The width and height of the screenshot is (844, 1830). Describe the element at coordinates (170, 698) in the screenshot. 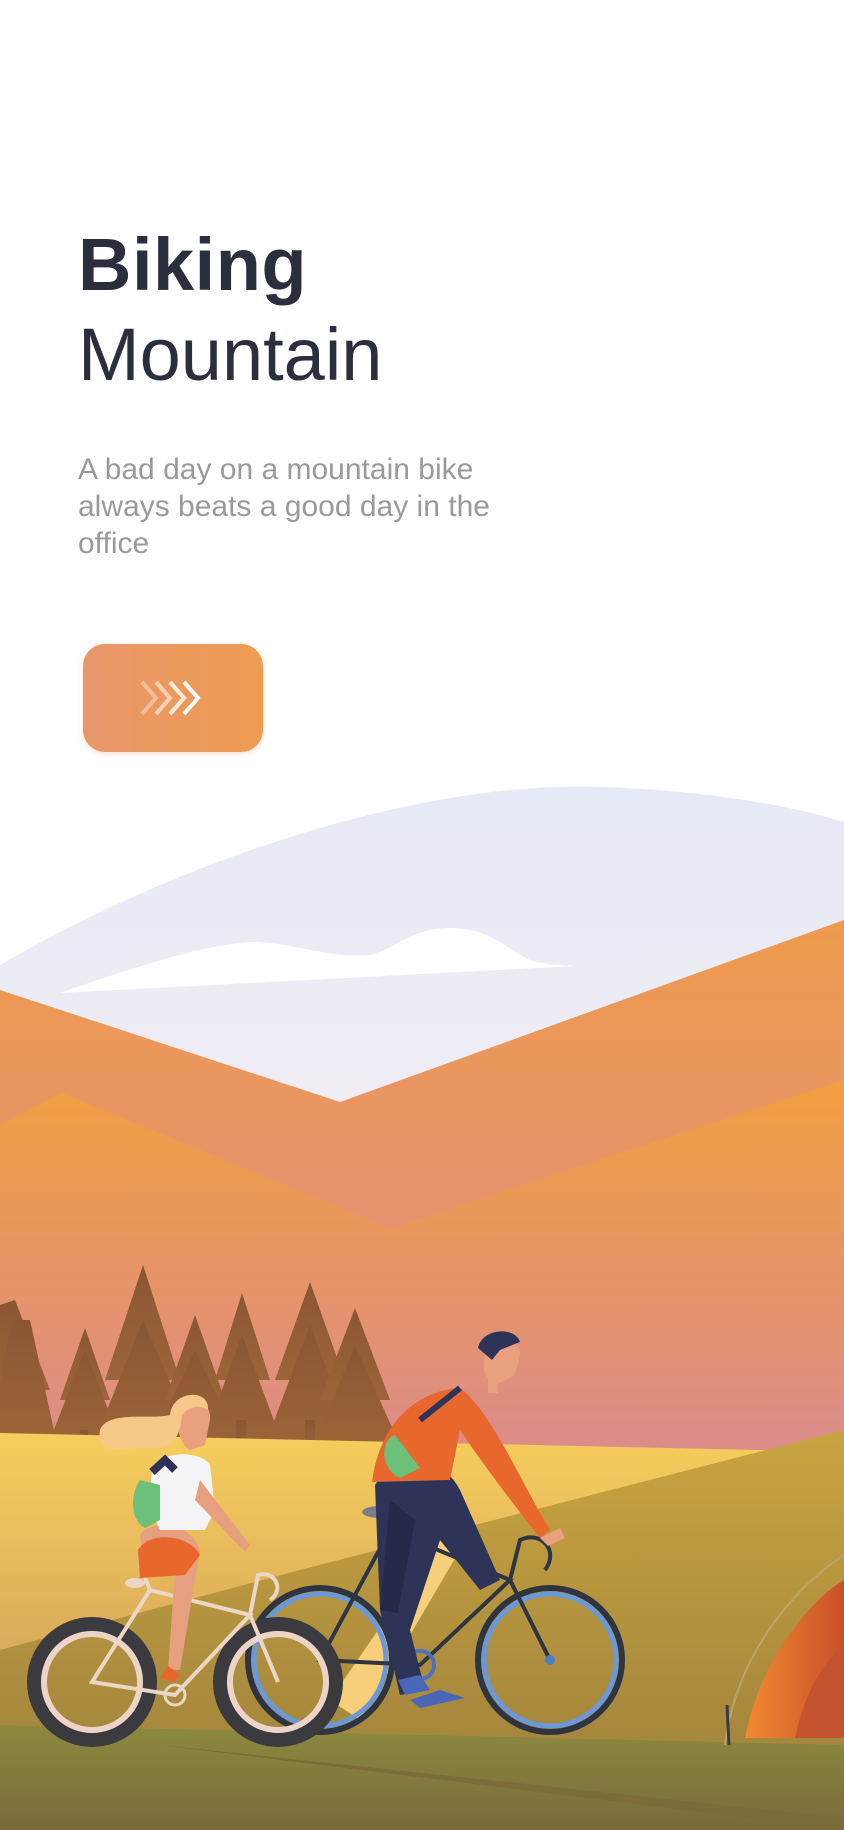

I see `triple-chevron-right-icon` at that location.